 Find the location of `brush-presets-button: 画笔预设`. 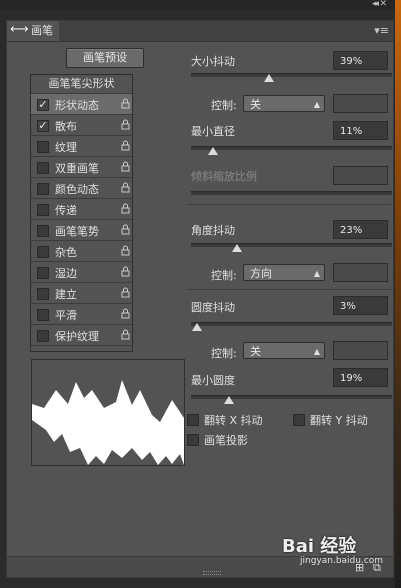

brush-presets-button: 画笔预设 is located at coordinates (105, 58).